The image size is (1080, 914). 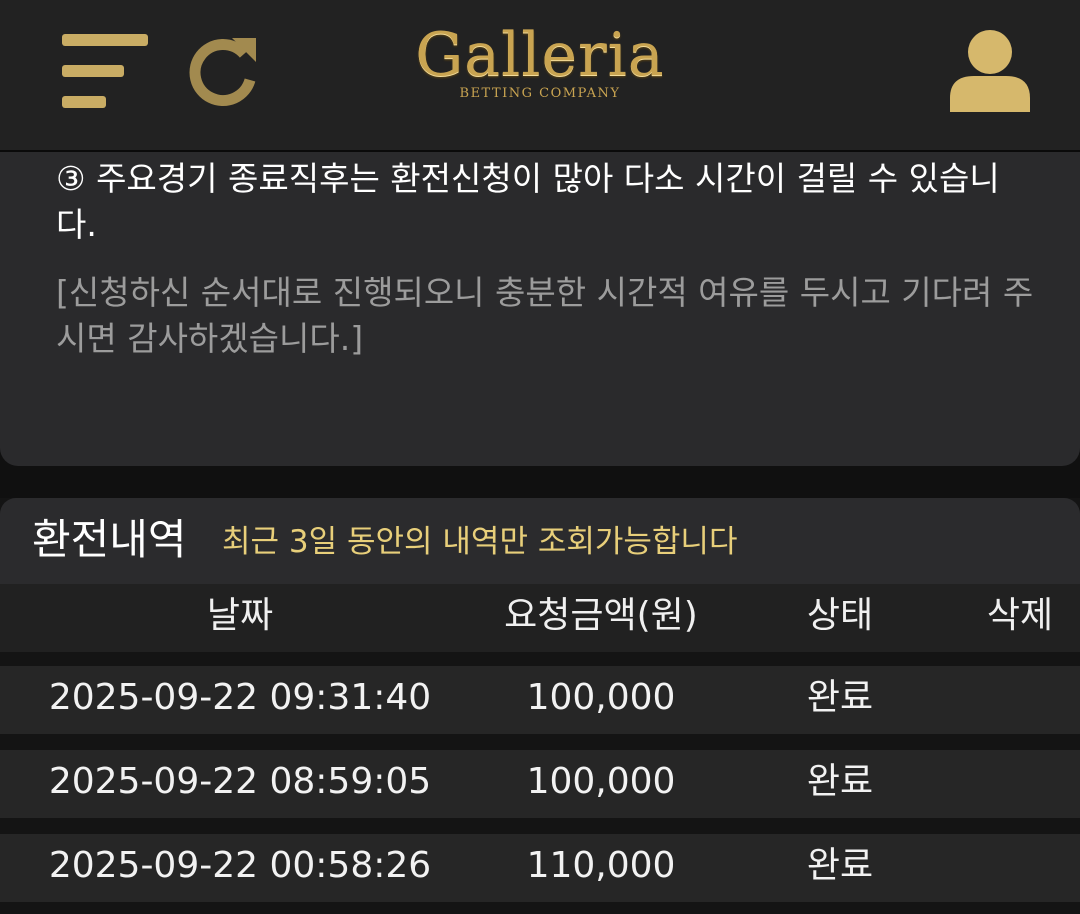 I want to click on refresh-icon, so click(x=224, y=72).